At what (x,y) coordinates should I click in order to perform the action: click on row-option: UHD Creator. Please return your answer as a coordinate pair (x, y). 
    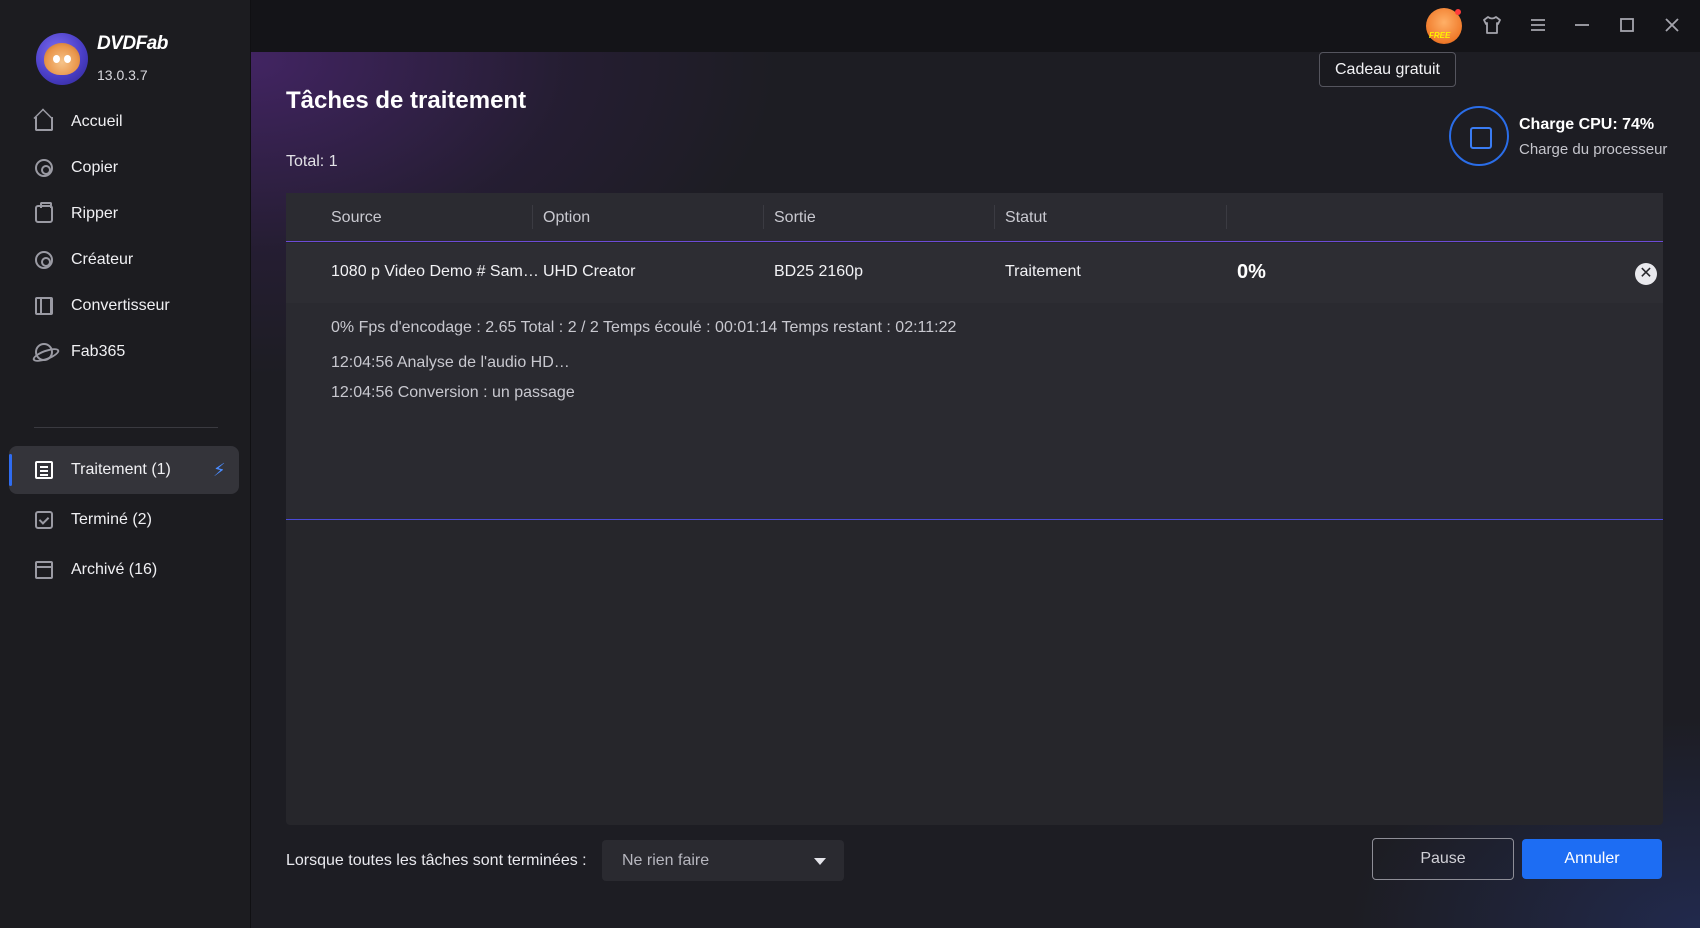
    Looking at the image, I should click on (589, 271).